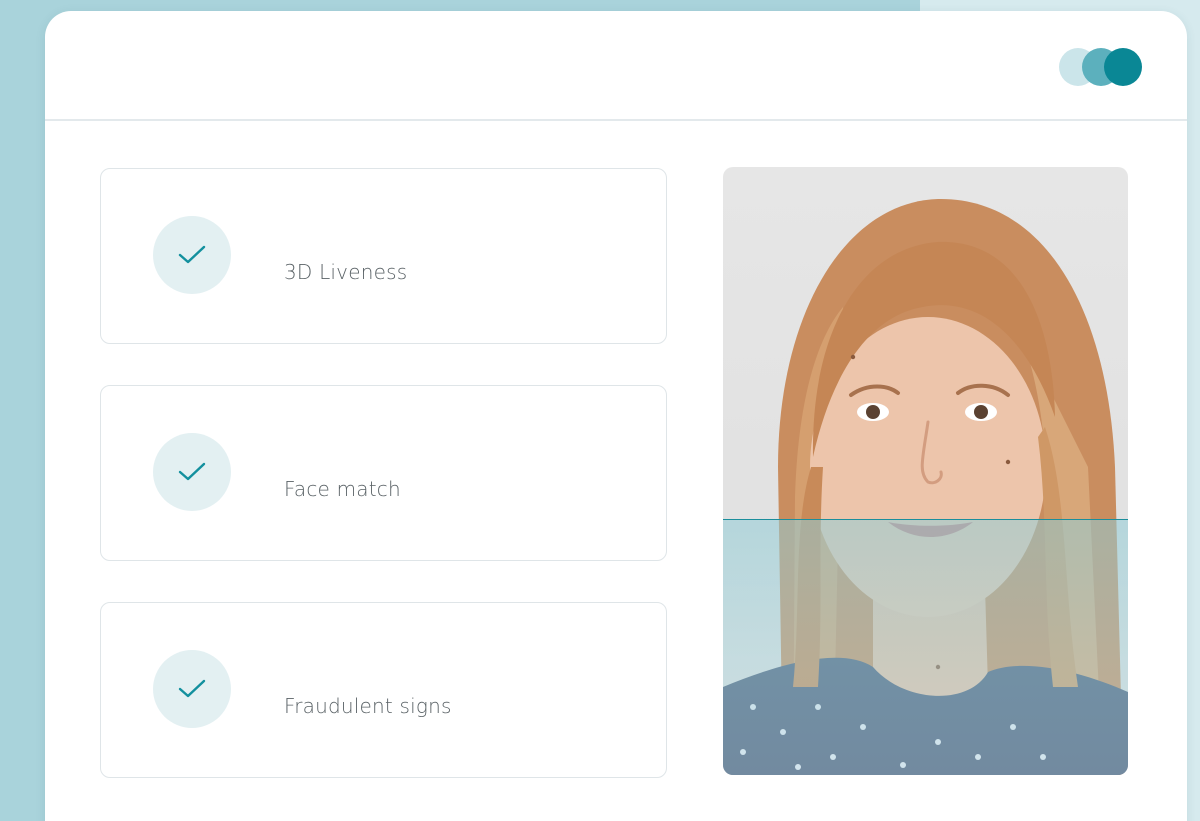 The width and height of the screenshot is (1200, 821). Describe the element at coordinates (616, 66) in the screenshot. I see `card-header` at that location.